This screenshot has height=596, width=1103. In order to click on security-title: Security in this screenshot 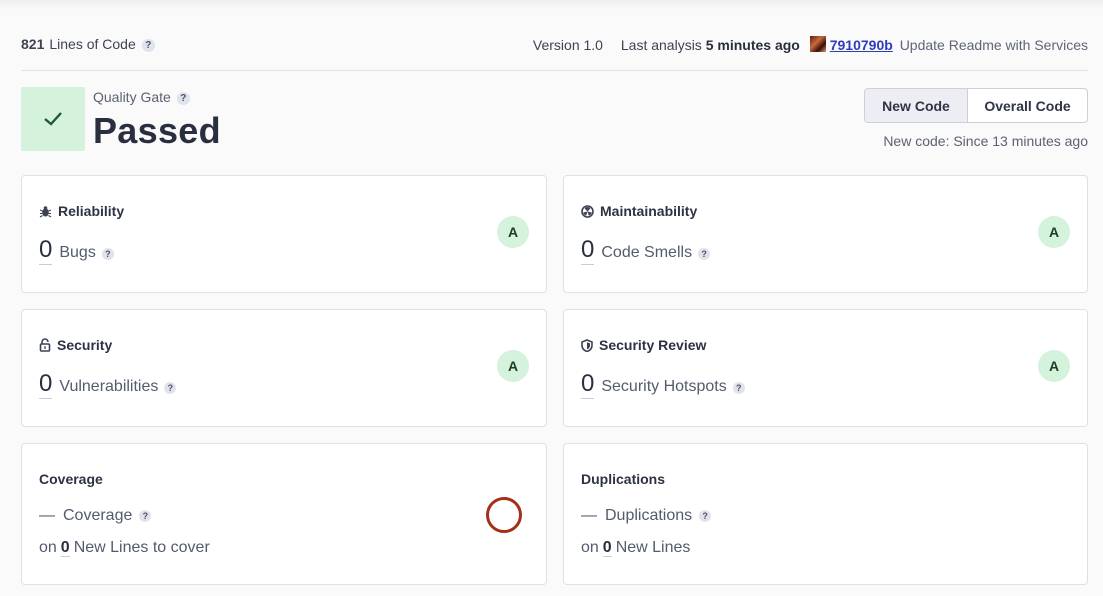, I will do `click(75, 345)`.